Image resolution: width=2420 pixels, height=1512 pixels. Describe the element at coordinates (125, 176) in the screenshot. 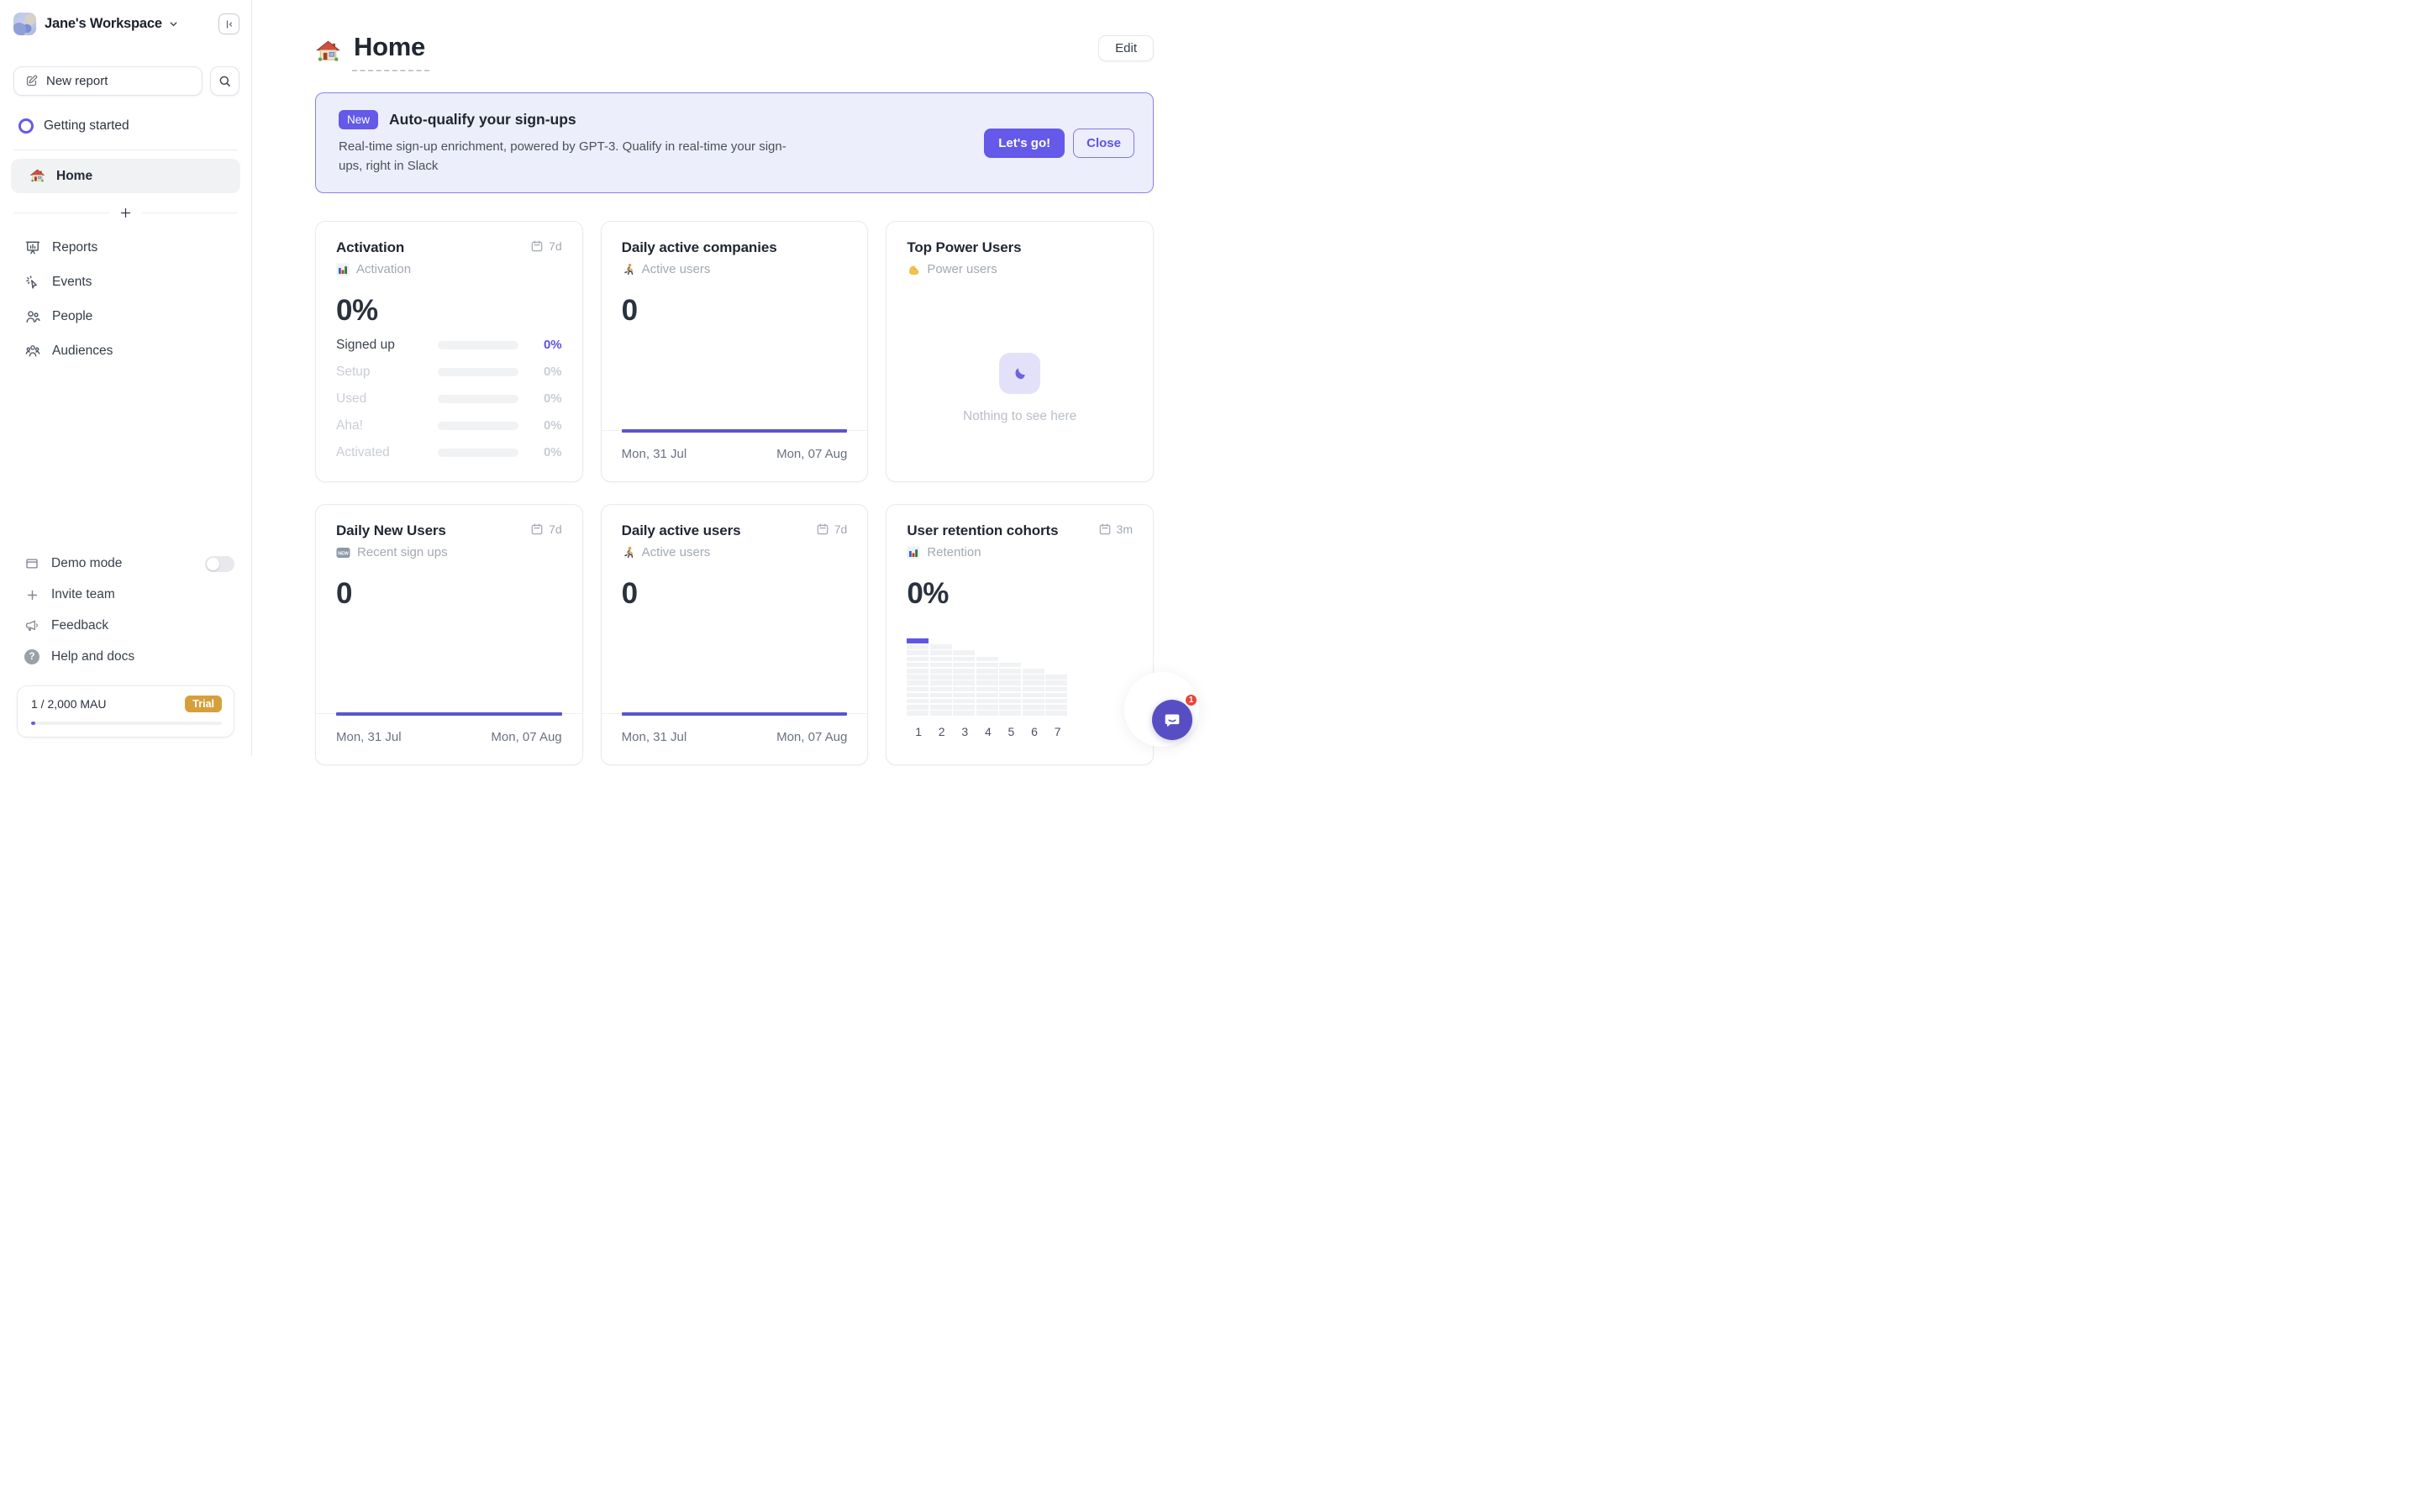

I see `sidebar-item-home: Home` at that location.